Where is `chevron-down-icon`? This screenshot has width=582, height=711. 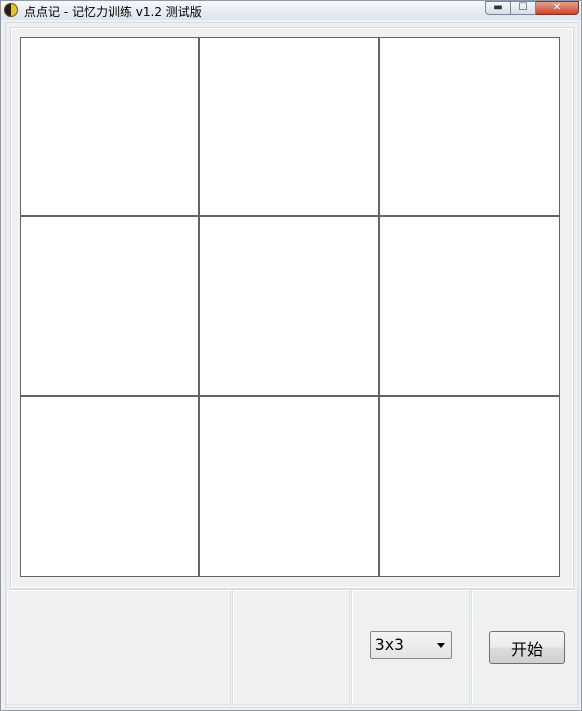
chevron-down-icon is located at coordinates (441, 645).